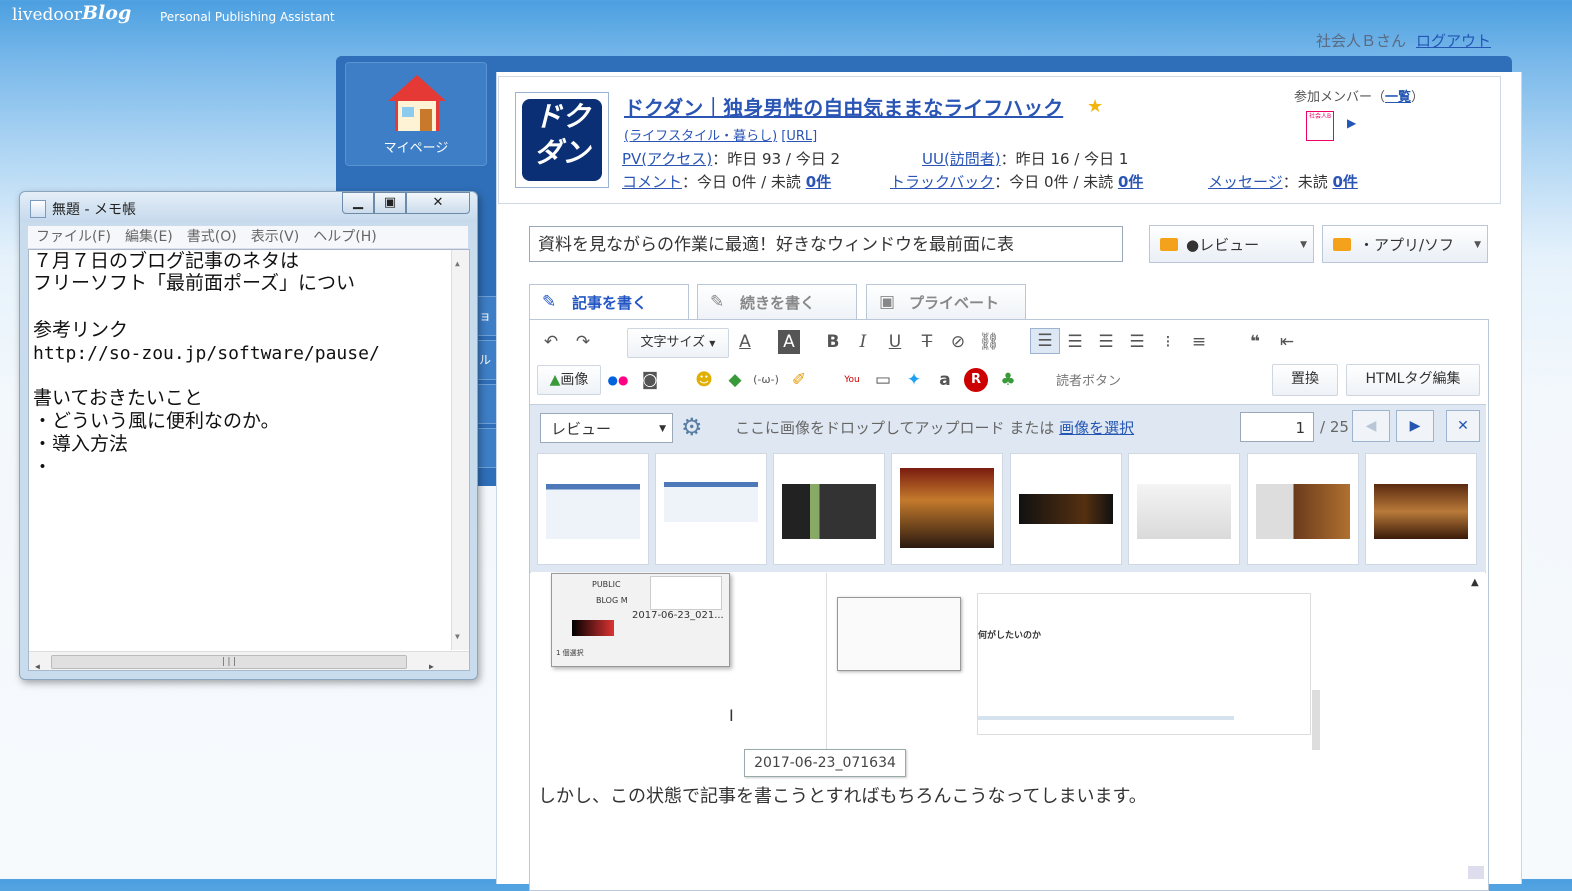 Image resolution: width=1572 pixels, height=891 pixels. I want to click on minimize-icon: ▁, so click(358, 203).